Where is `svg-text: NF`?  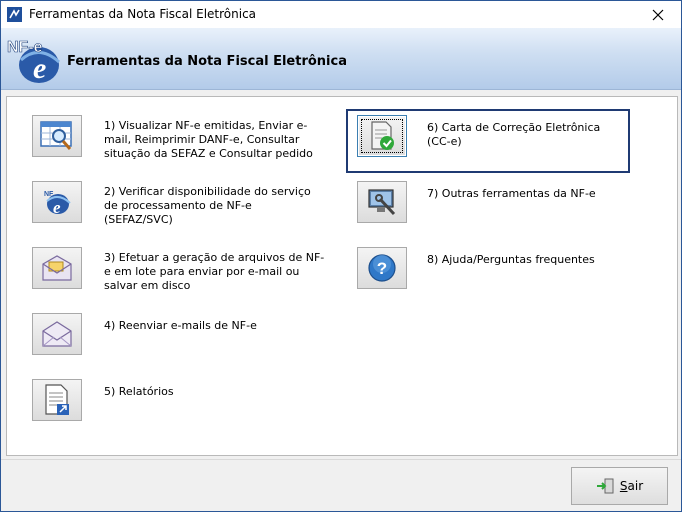
svg-text: NF is located at coordinates (49, 194).